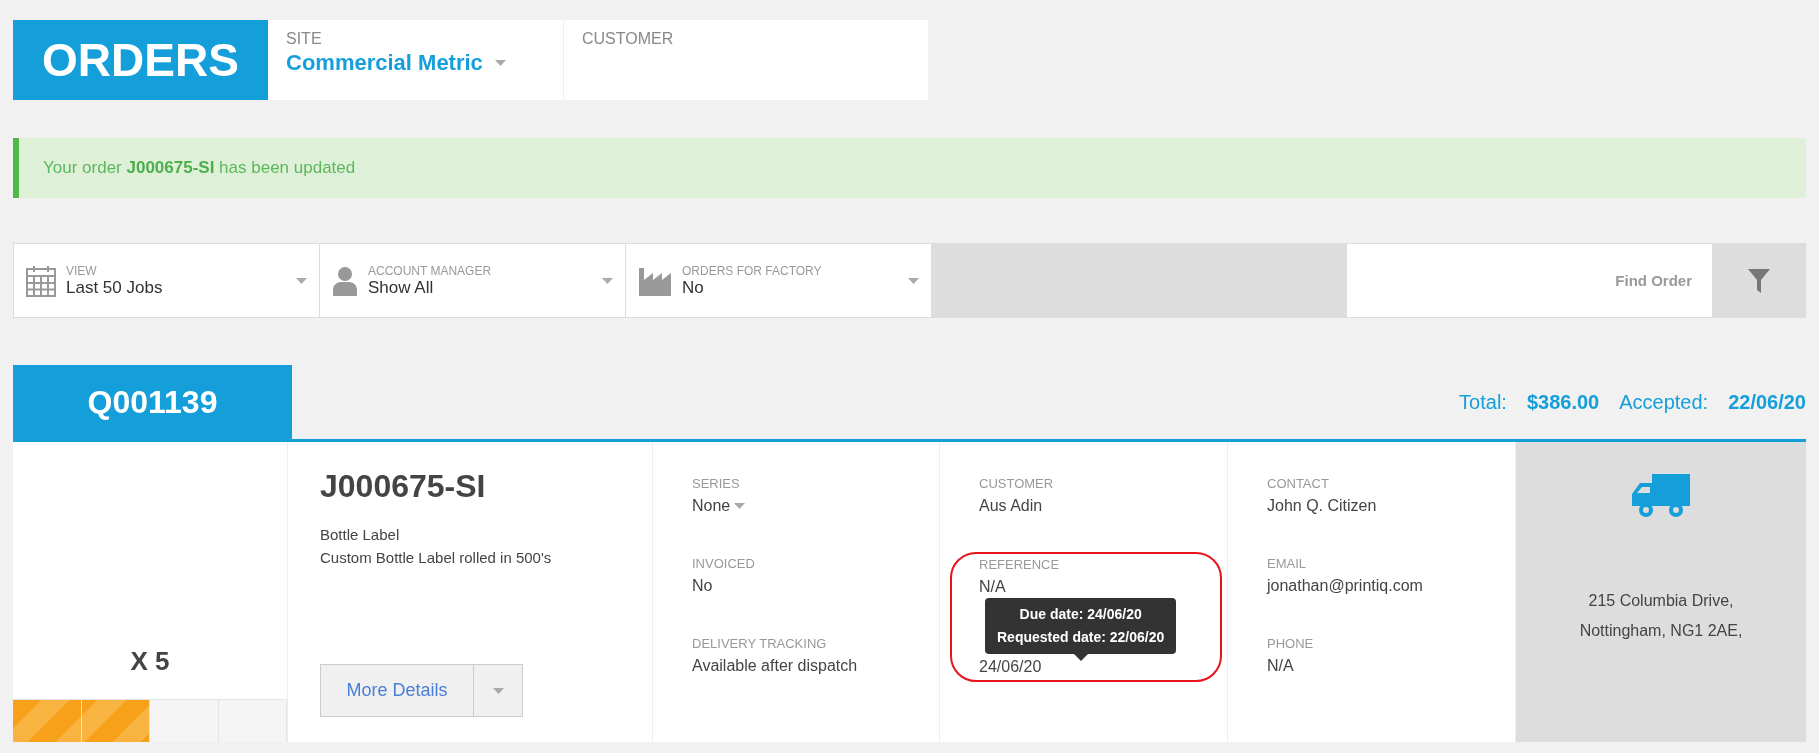  Describe the element at coordinates (1287, 563) in the screenshot. I see `field-label: EMAIL` at that location.